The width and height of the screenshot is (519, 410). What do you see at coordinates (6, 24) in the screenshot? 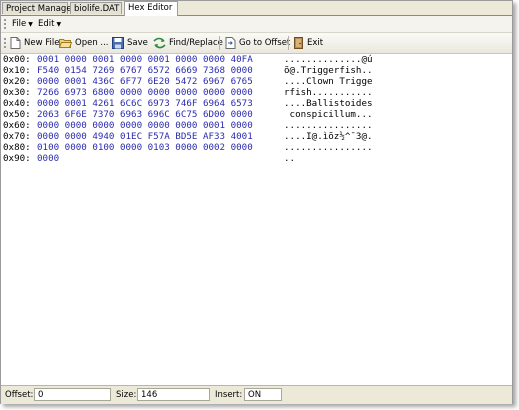
I see `menu-grip` at bounding box center [6, 24].